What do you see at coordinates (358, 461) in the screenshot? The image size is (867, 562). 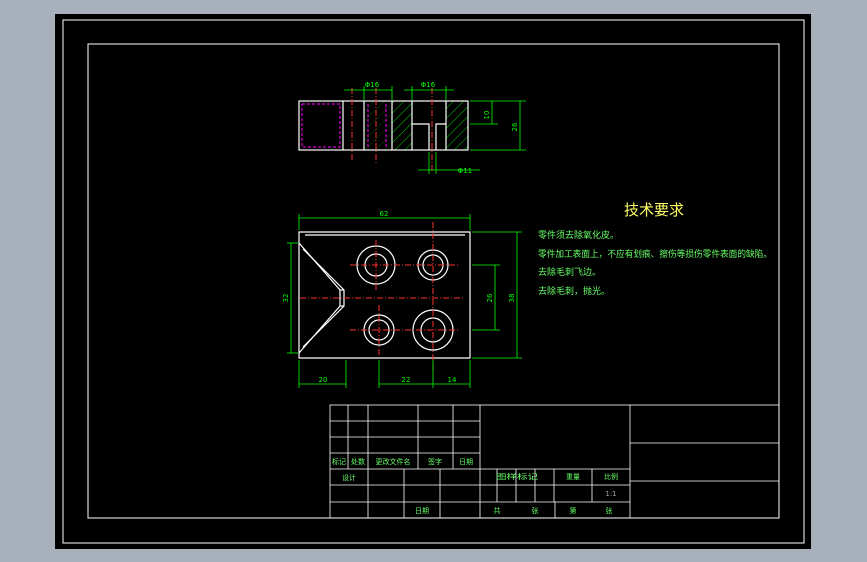 I see `tb-label-count: 处数` at bounding box center [358, 461].